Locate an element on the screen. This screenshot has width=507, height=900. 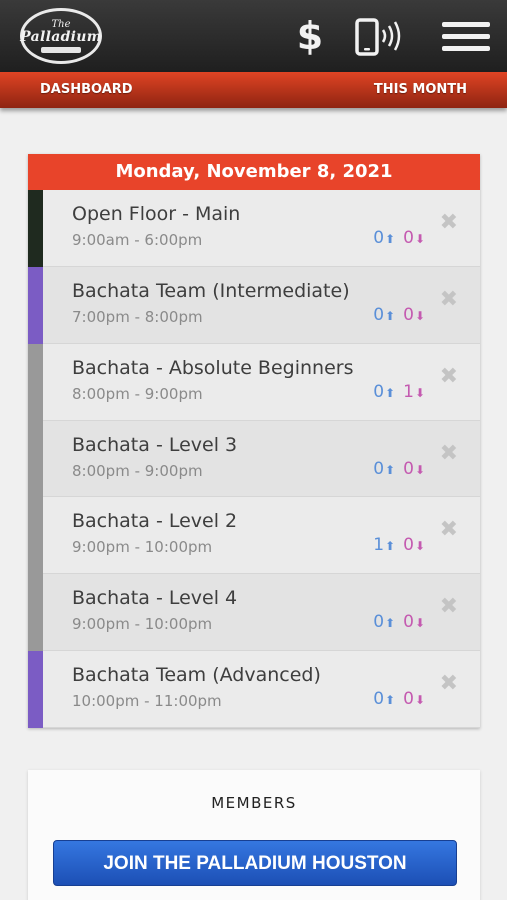
sub-nav-bar: DASHBOARD THIS MONTH is located at coordinates (253, 90).